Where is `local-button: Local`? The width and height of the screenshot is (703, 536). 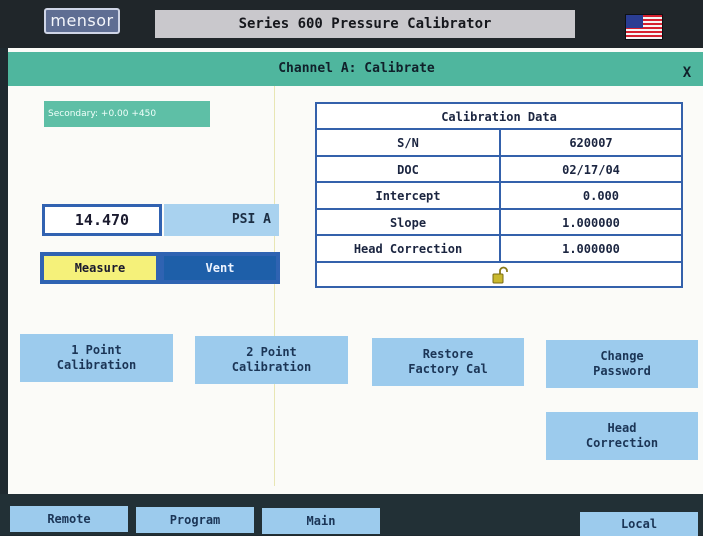
local-button: Local is located at coordinates (639, 524).